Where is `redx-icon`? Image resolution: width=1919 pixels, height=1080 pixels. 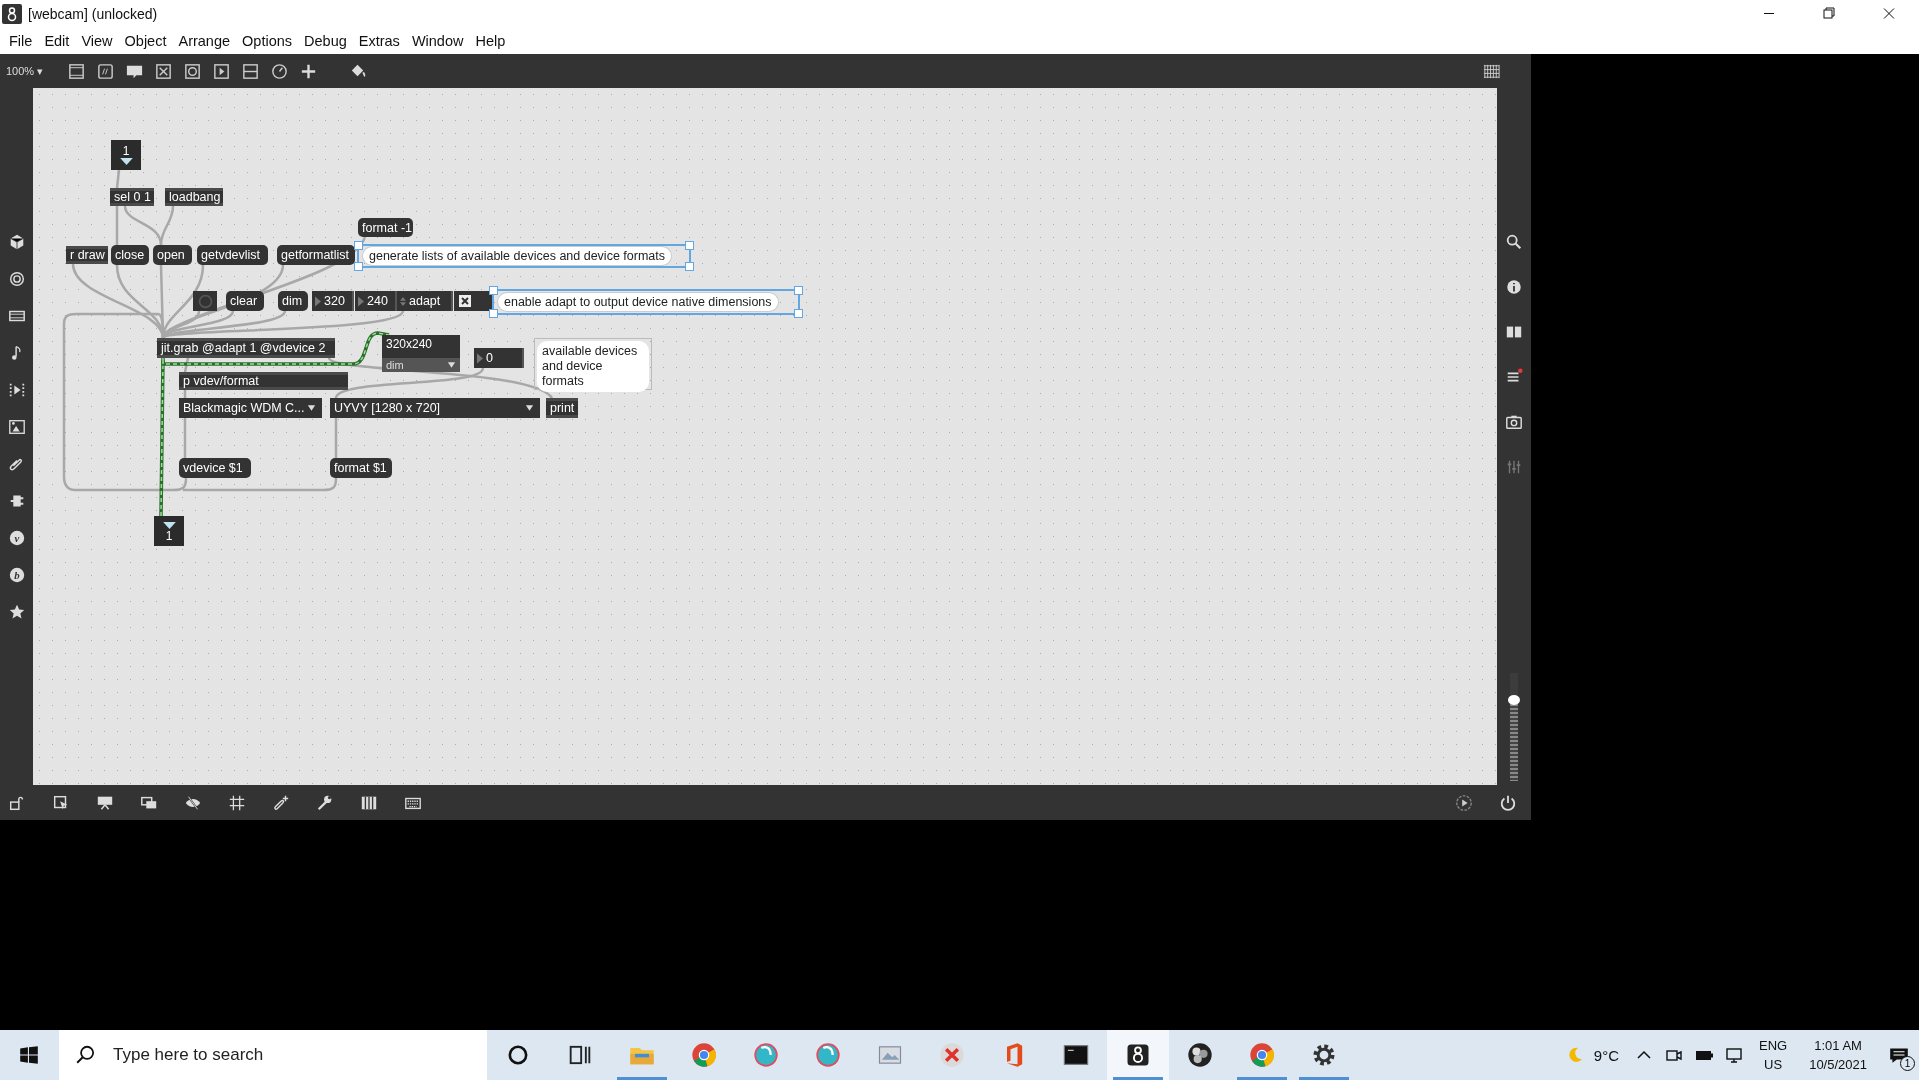 redx-icon is located at coordinates (952, 1055).